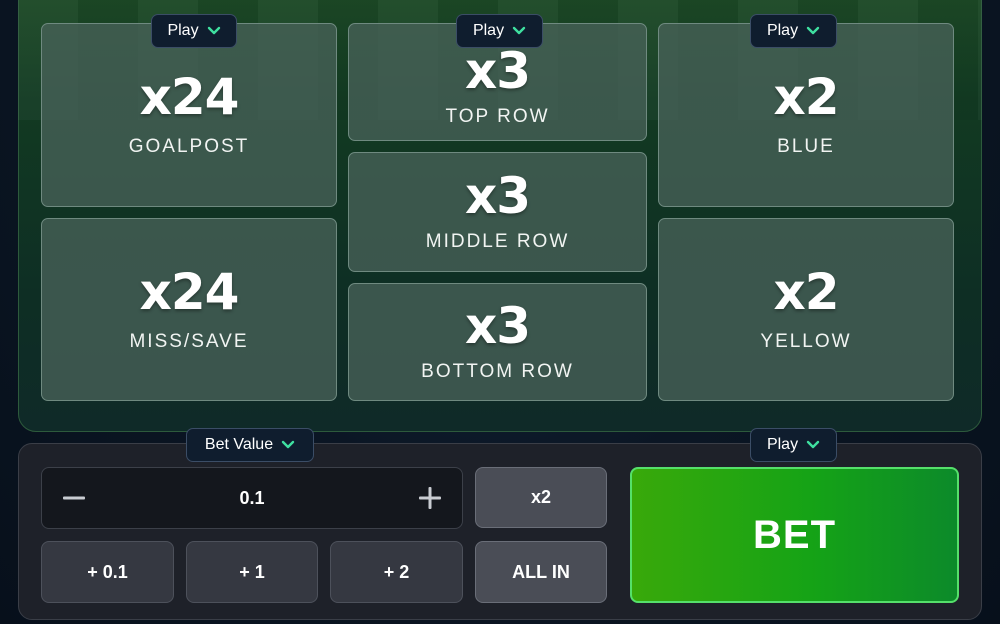 This screenshot has width=1000, height=624. I want to click on decrease-bet-button, so click(74, 498).